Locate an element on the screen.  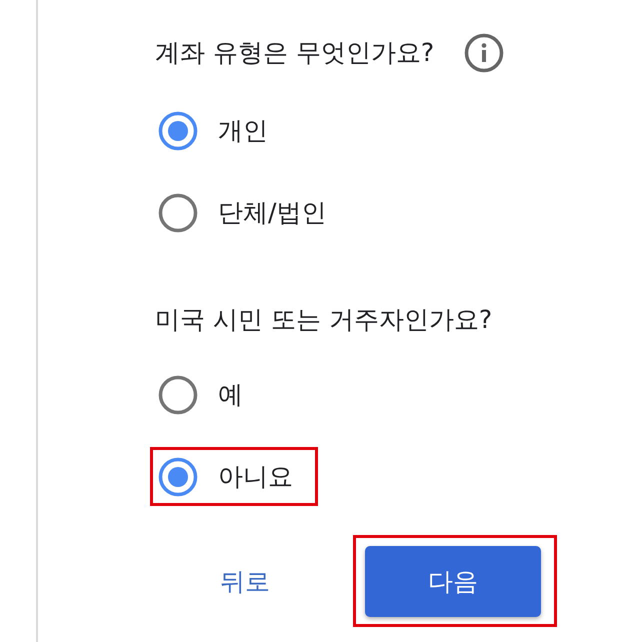
option-label: 아니요 is located at coordinates (255, 477).